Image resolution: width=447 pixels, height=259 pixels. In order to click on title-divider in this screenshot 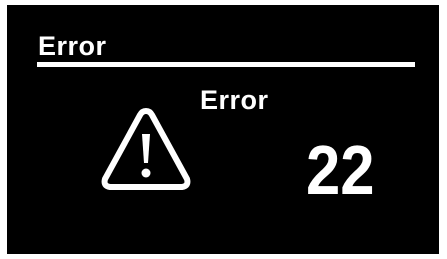, I will do `click(226, 64)`.